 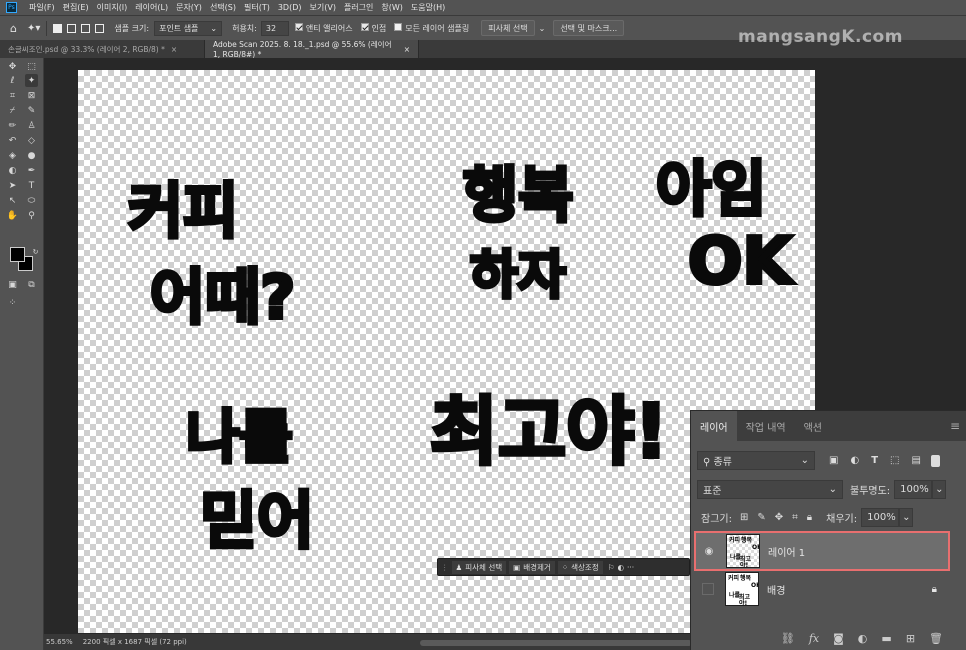 What do you see at coordinates (894, 460) in the screenshot?
I see `filter-shape-icon: ⬚` at bounding box center [894, 460].